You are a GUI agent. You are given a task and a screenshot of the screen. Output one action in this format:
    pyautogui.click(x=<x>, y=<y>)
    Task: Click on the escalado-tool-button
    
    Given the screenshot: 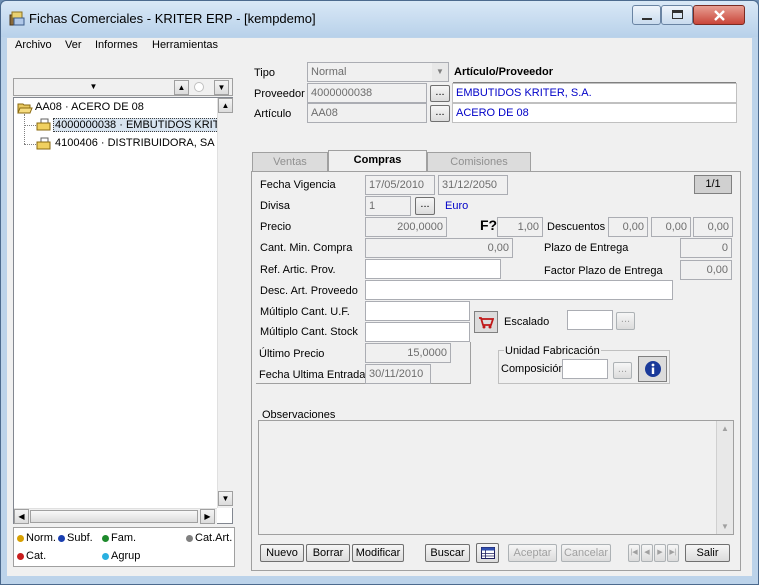 What is the action you would take?
    pyautogui.click(x=486, y=322)
    